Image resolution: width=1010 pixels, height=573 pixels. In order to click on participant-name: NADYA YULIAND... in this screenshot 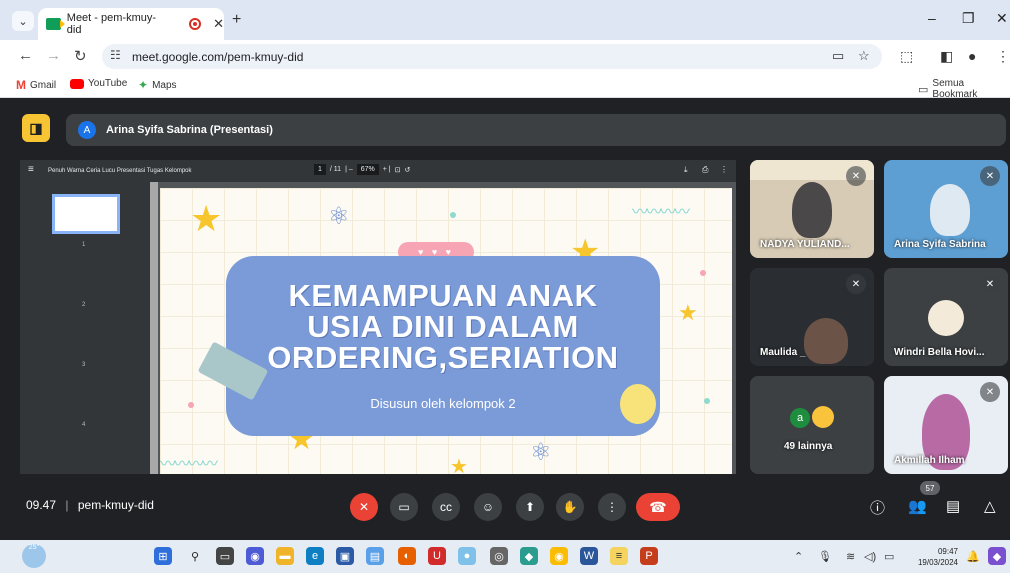, I will do `click(805, 244)`.